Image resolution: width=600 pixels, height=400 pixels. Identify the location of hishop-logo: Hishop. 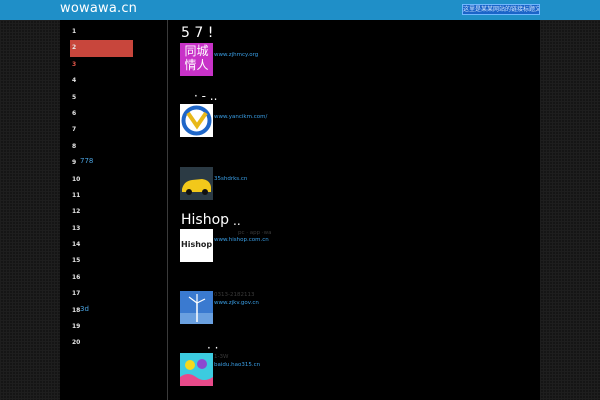
(196, 245).